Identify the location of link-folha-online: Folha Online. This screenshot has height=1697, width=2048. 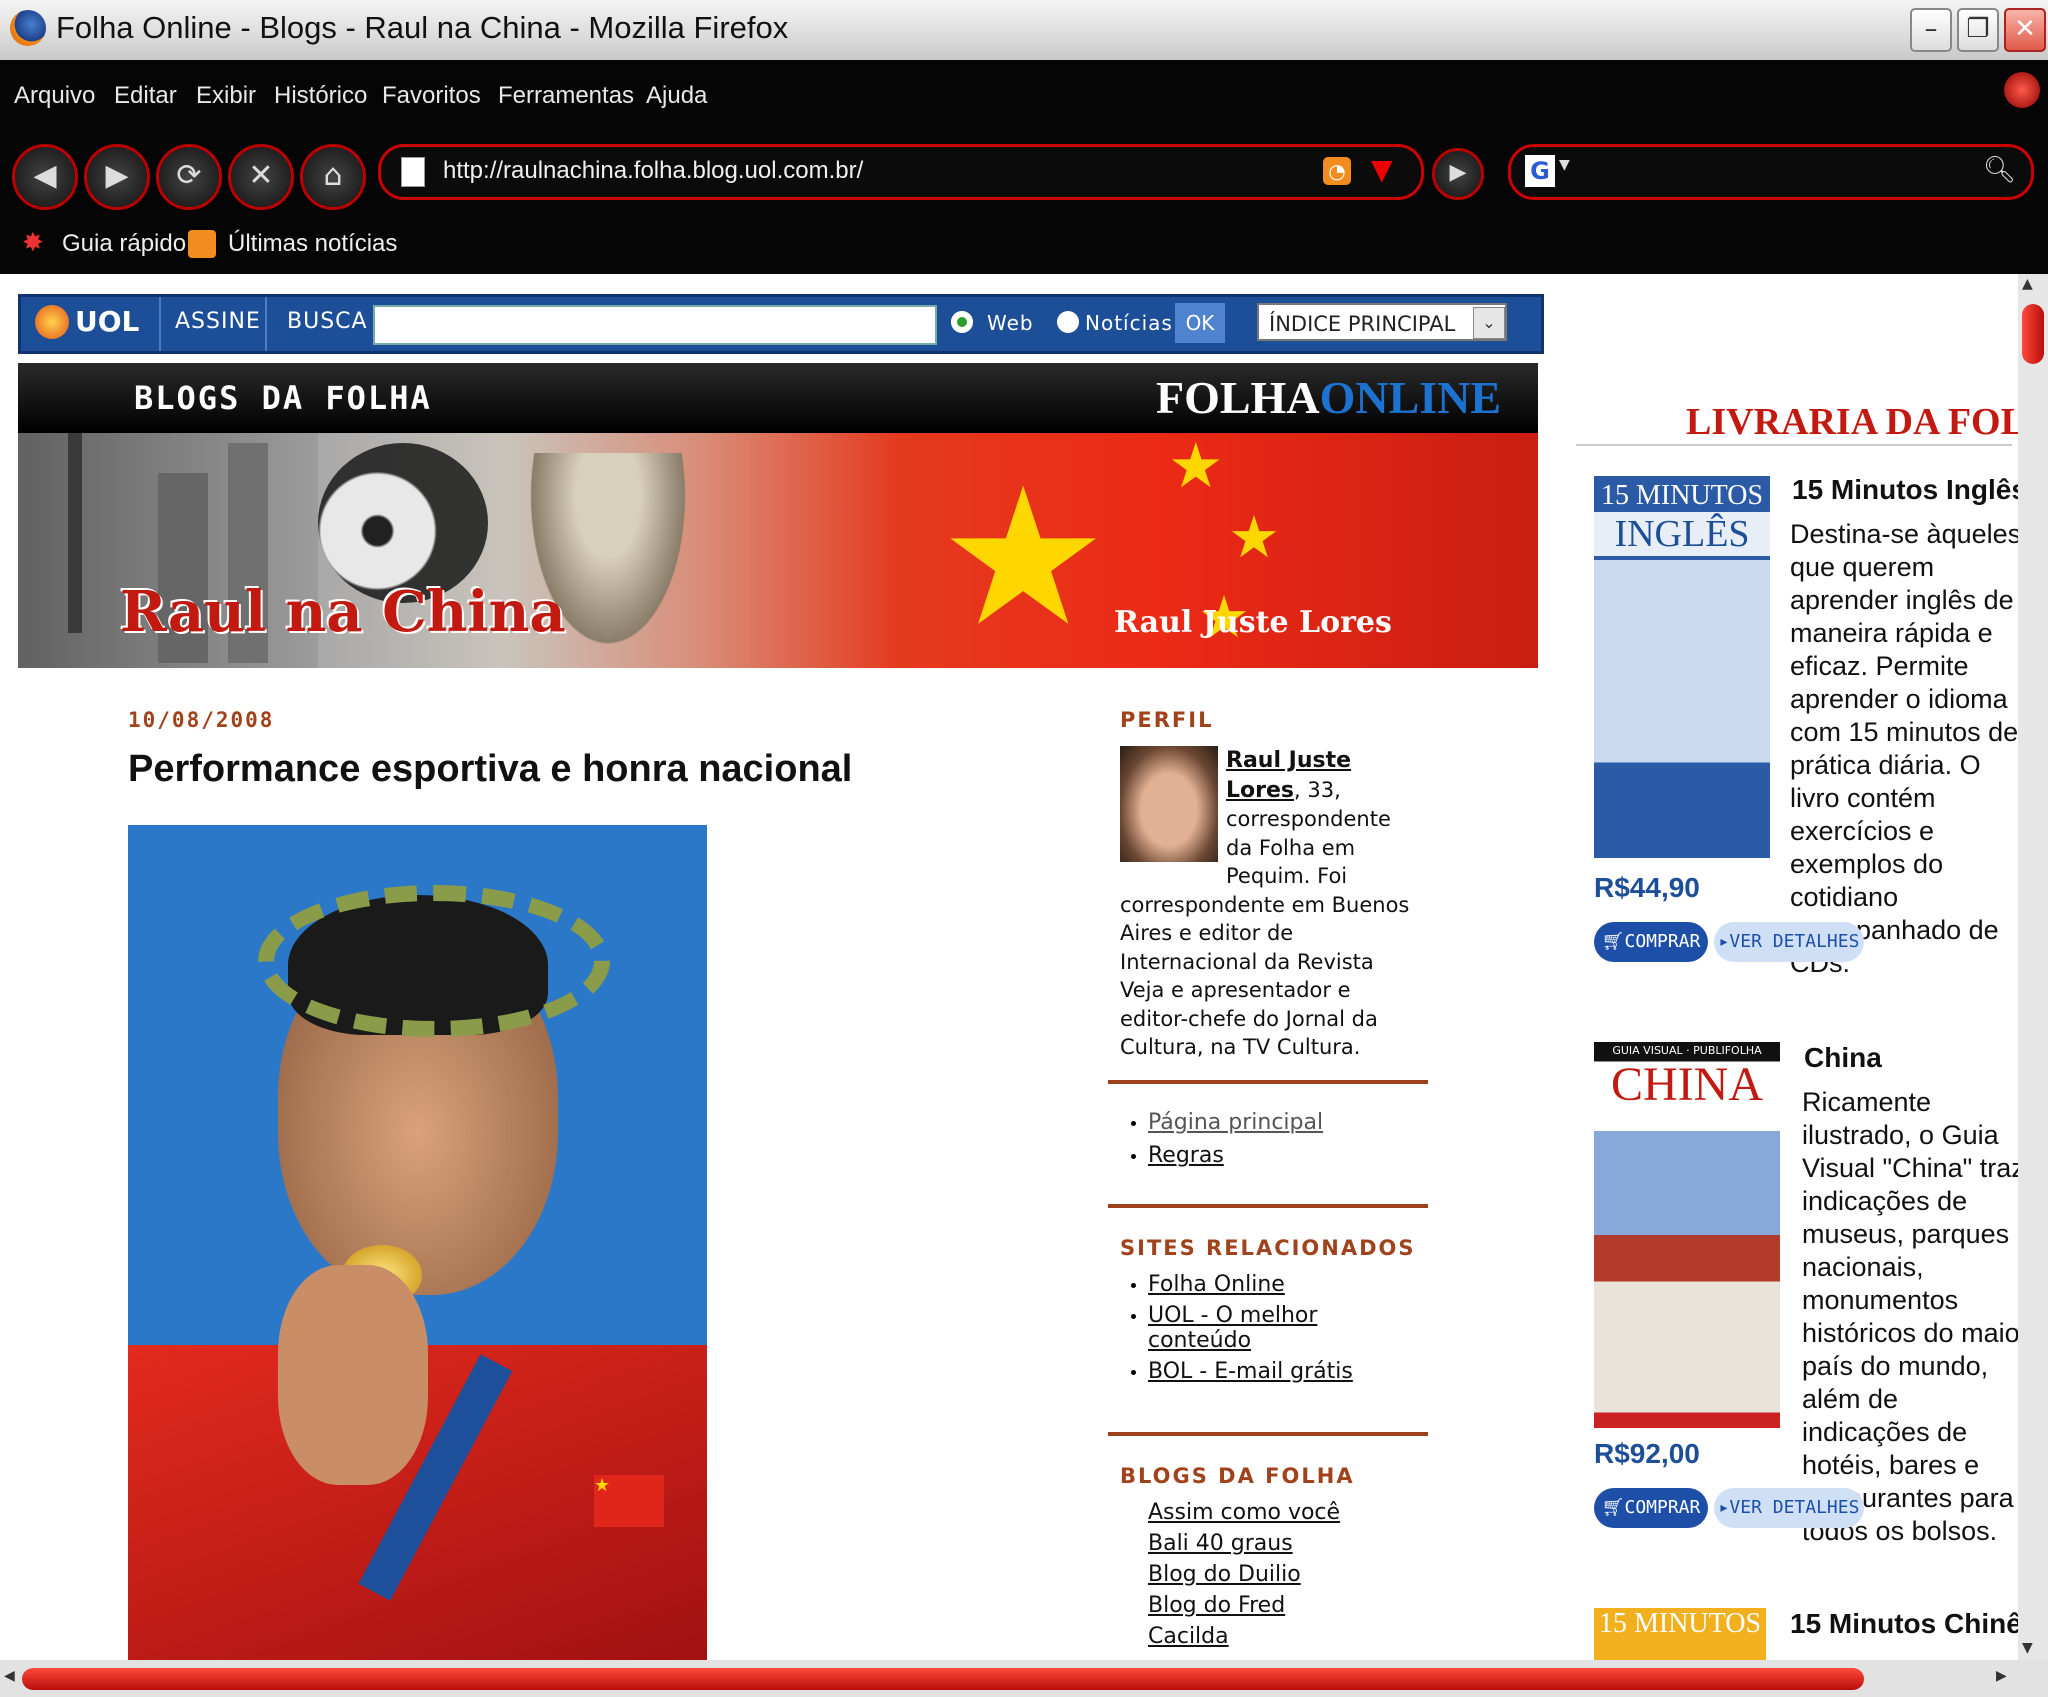
(1216, 1284).